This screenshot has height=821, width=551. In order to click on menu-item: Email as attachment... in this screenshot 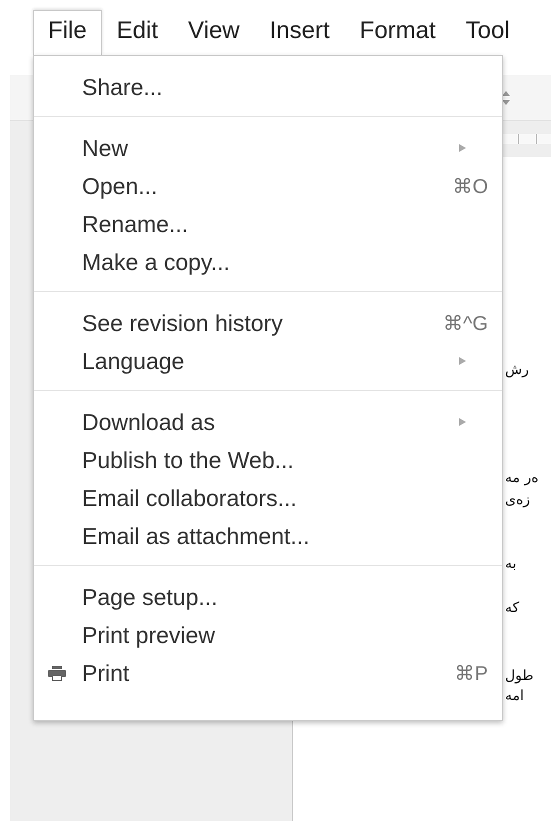, I will do `click(268, 536)`.